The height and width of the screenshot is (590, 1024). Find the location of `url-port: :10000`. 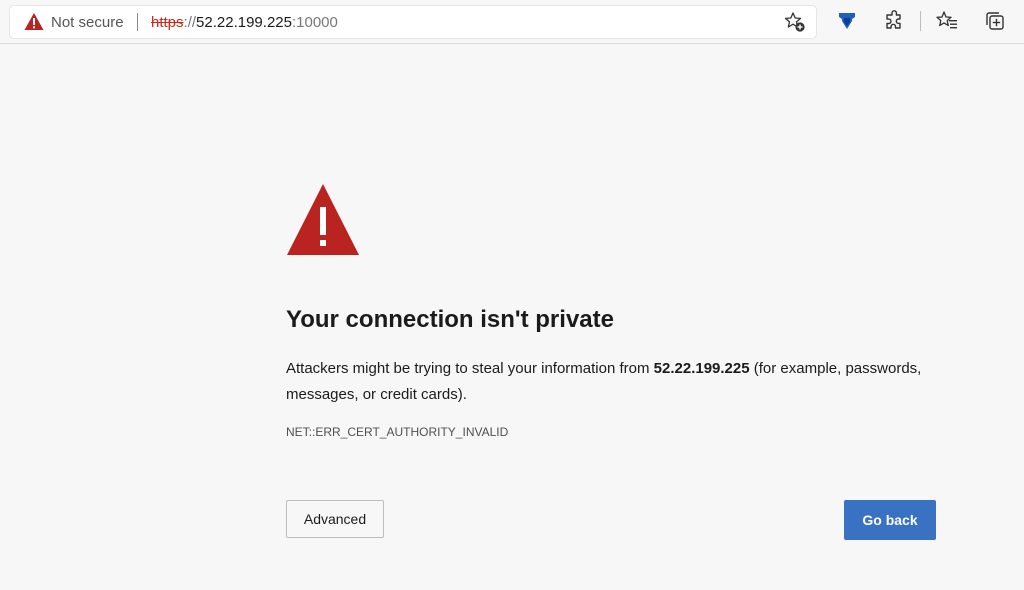

url-port: :10000 is located at coordinates (314, 22).